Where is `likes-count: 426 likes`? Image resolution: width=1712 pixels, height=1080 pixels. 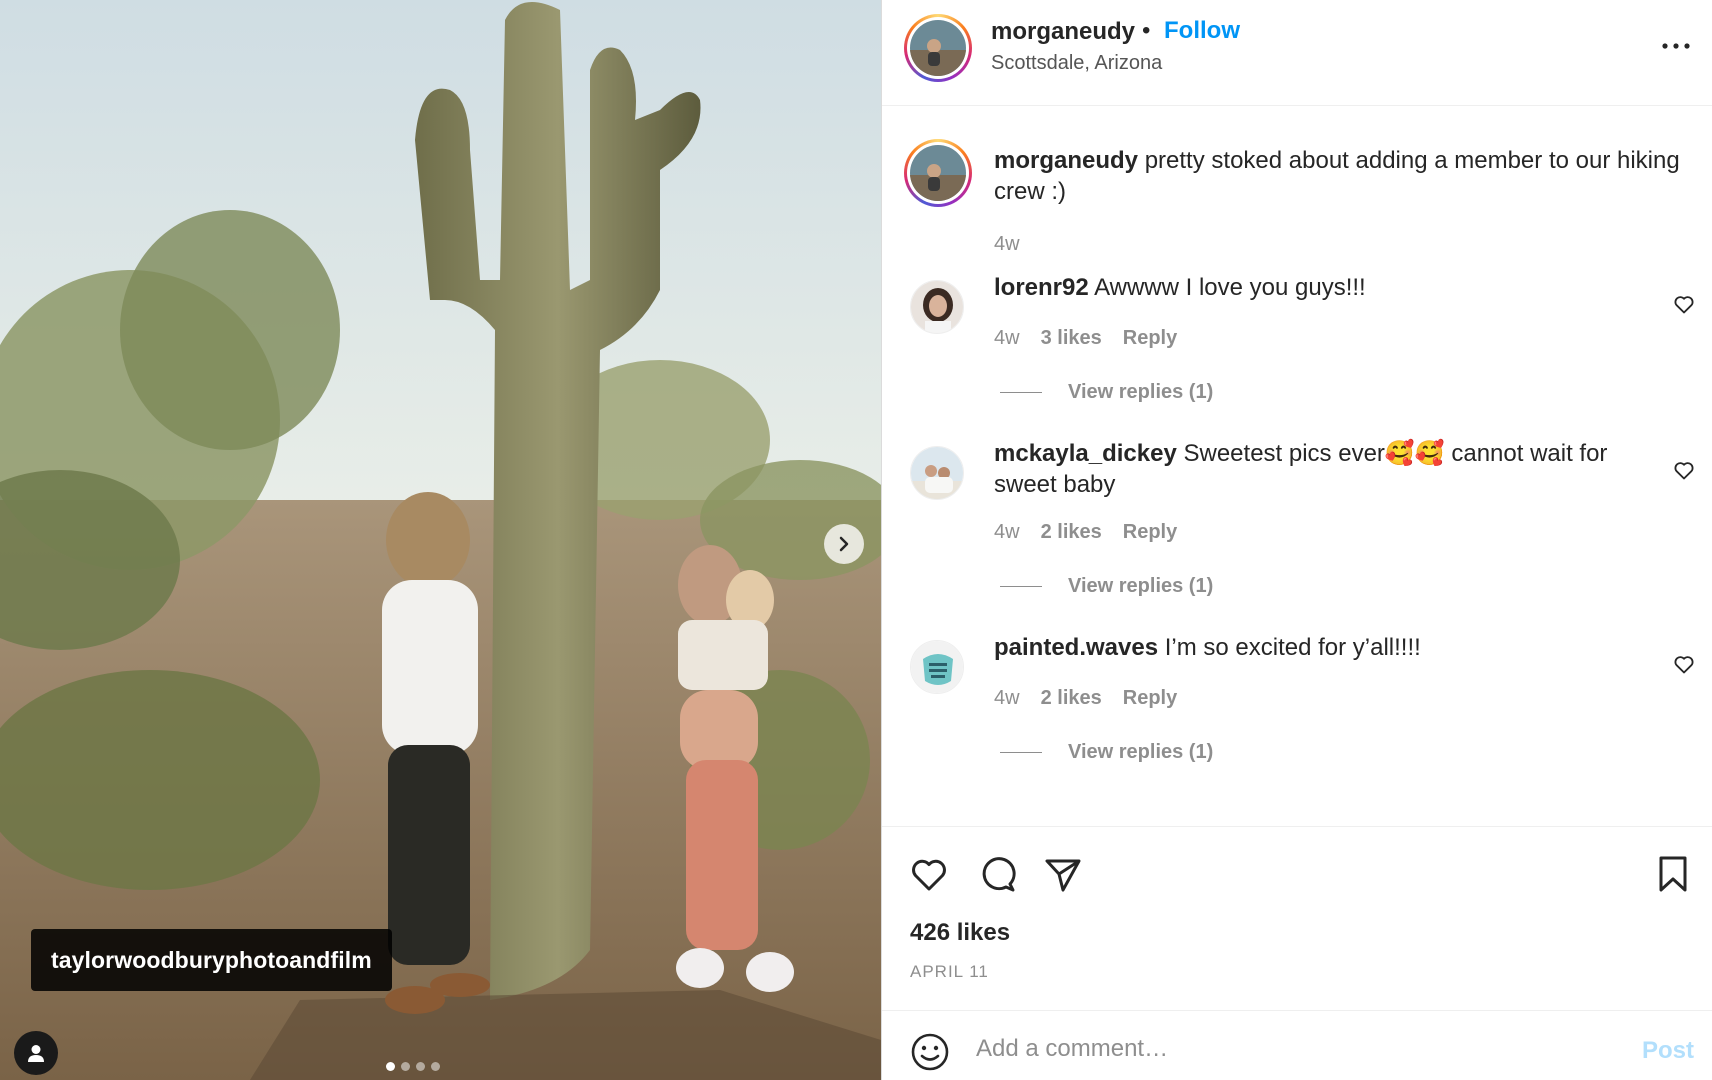
likes-count: 426 likes is located at coordinates (960, 933).